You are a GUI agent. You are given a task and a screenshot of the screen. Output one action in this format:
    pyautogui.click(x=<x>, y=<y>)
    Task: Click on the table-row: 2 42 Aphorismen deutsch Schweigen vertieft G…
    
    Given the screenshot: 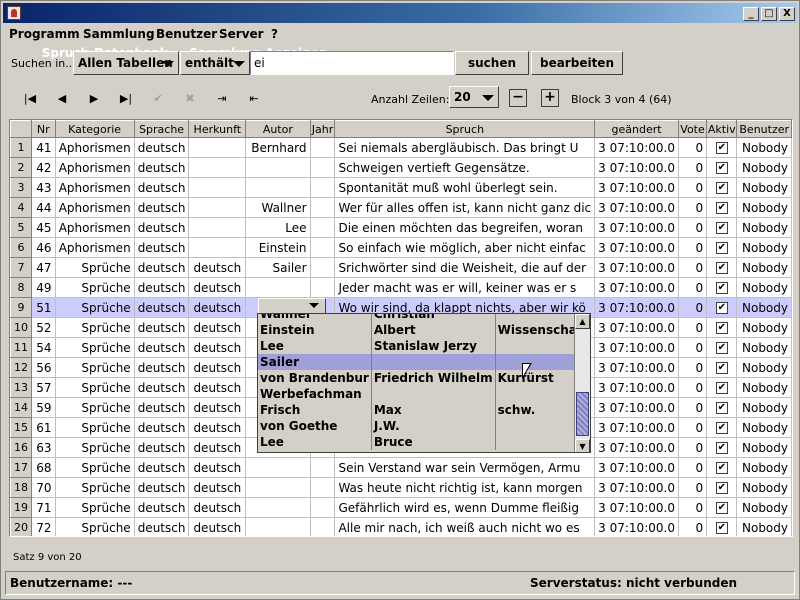 What is the action you would take?
    pyautogui.click(x=401, y=167)
    